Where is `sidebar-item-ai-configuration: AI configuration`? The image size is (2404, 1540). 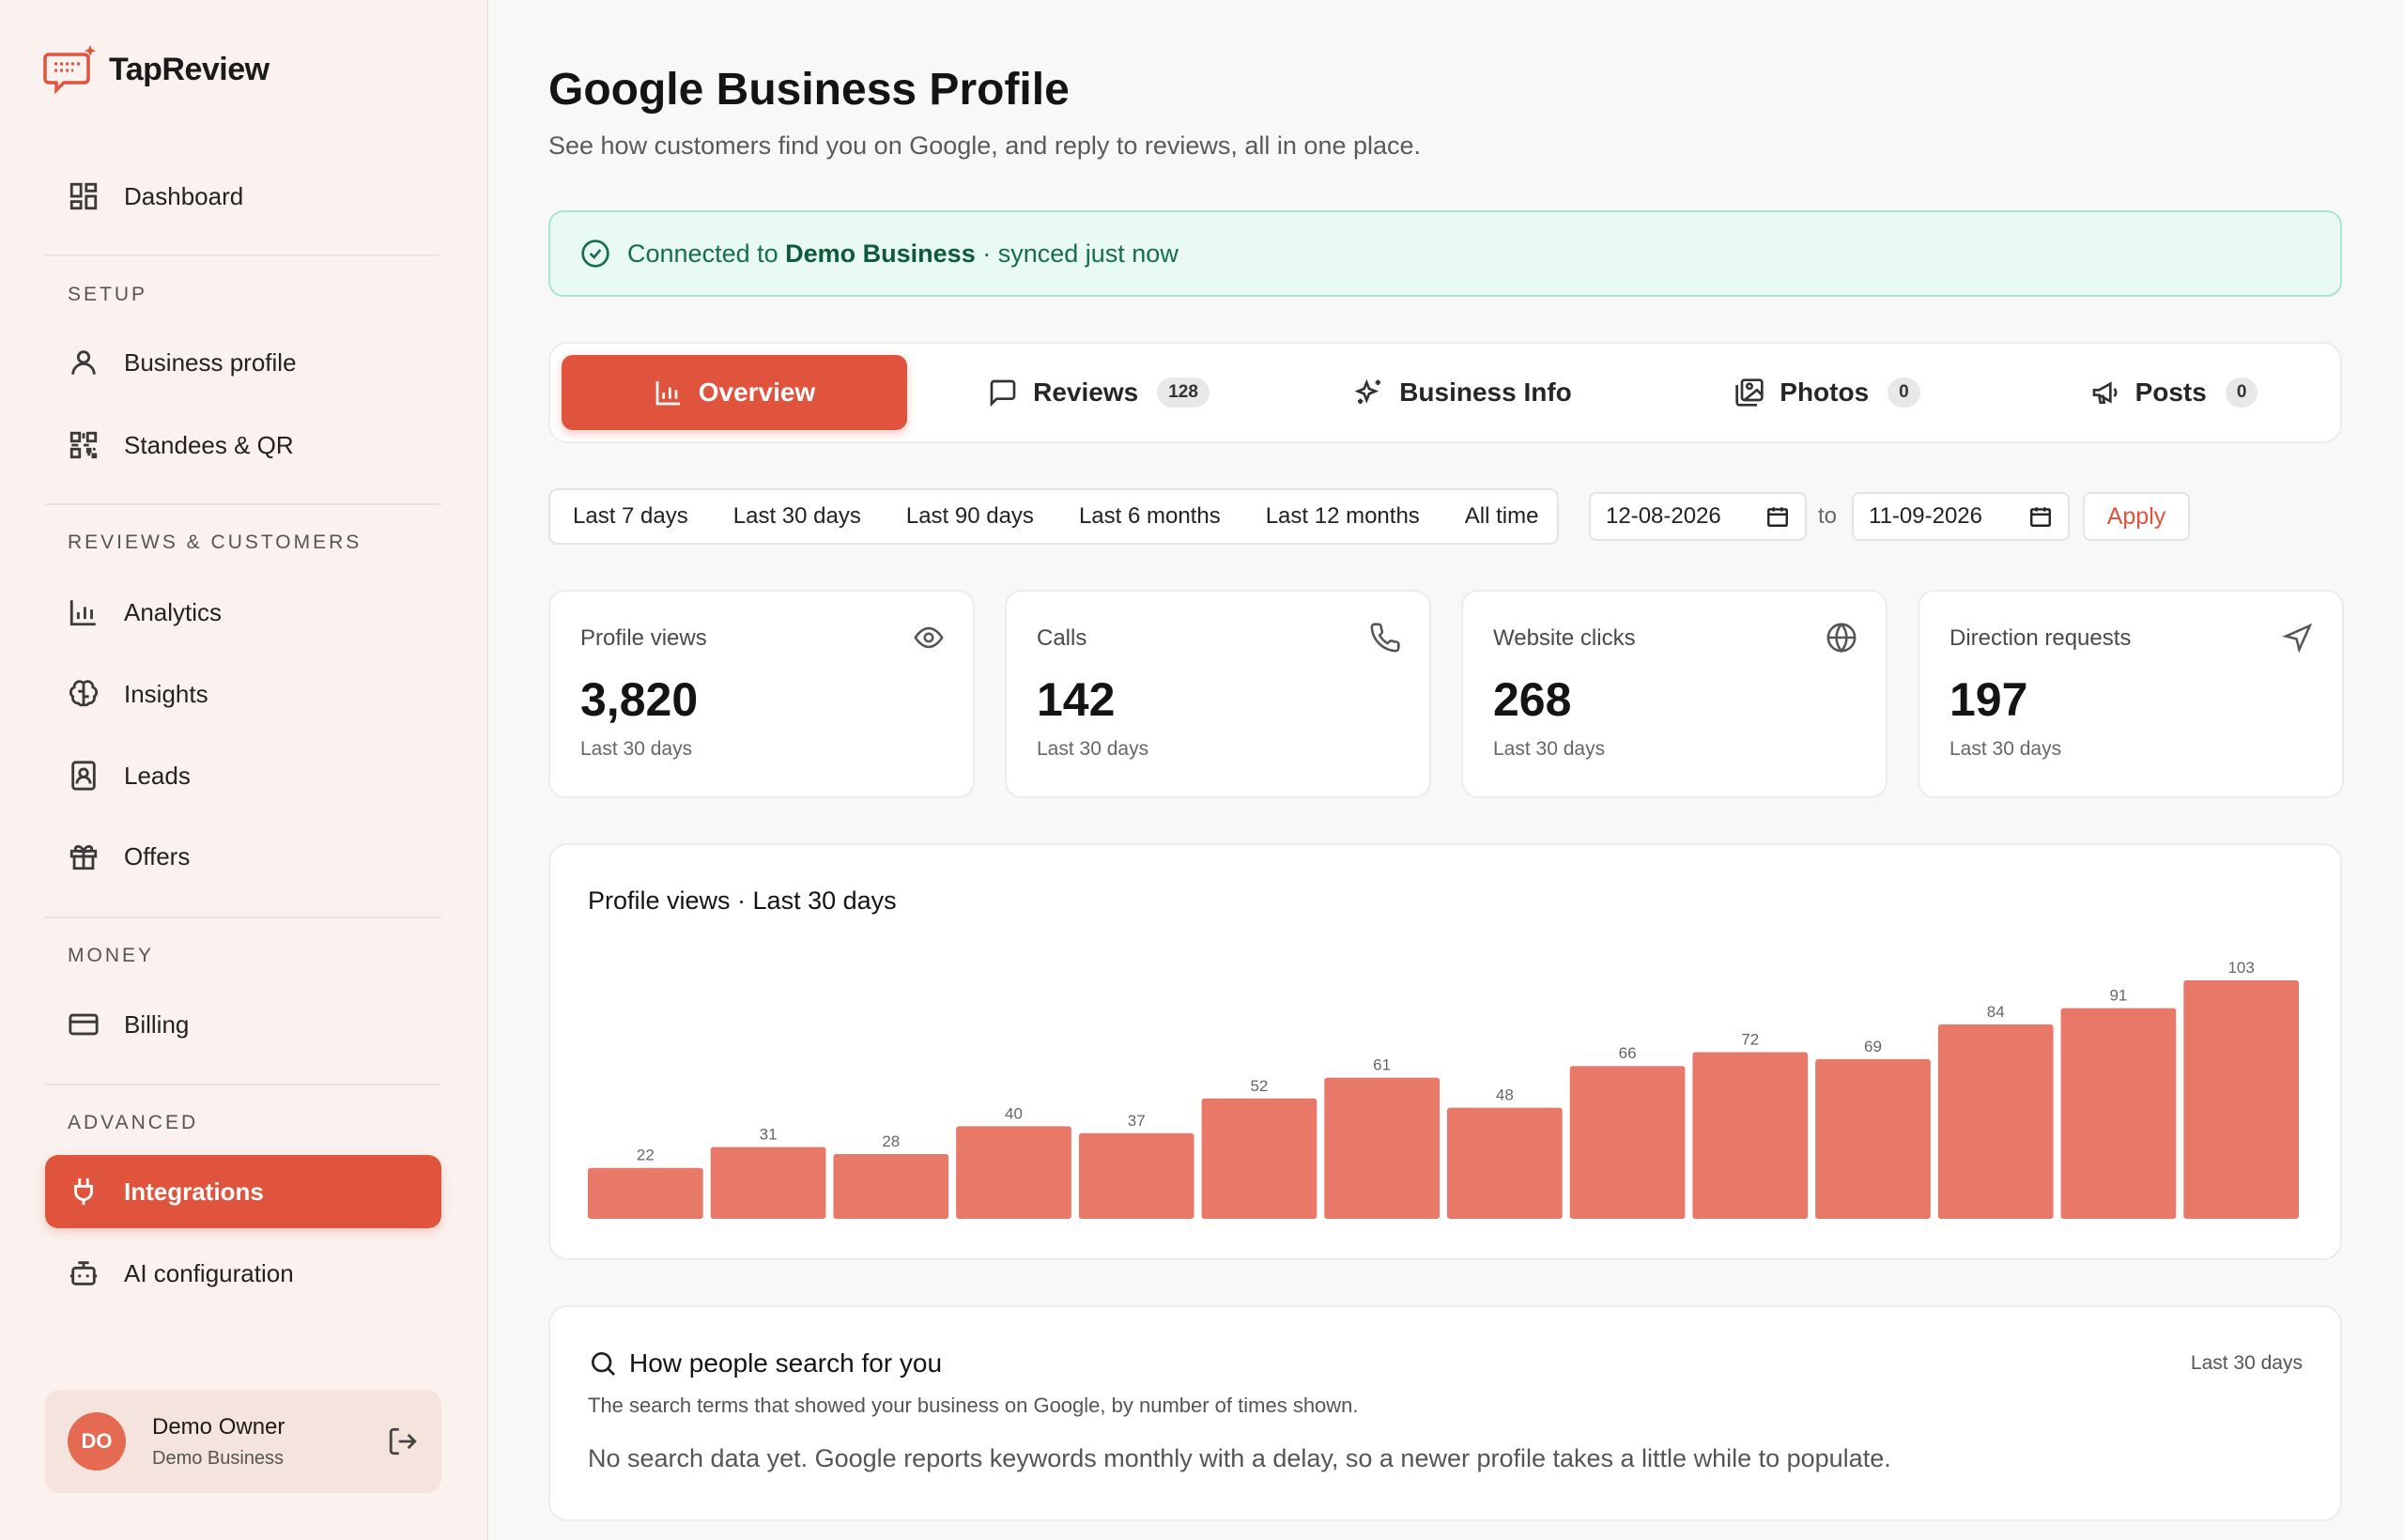
sidebar-item-ai-configuration: AI configuration is located at coordinates (243, 1273).